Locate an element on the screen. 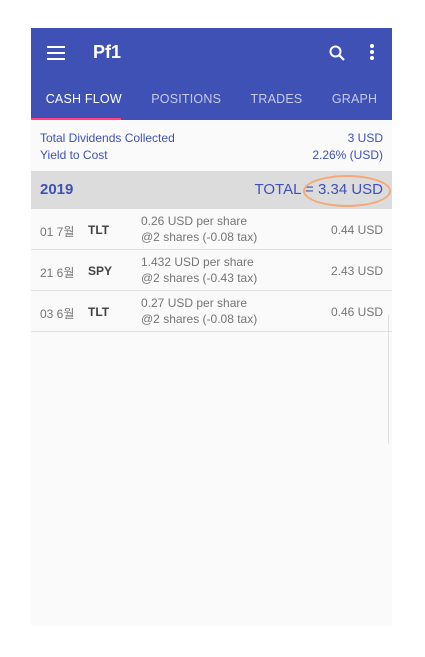 This screenshot has height=657, width=425. row-per-share: 0.27 USD per share is located at coordinates (194, 303).